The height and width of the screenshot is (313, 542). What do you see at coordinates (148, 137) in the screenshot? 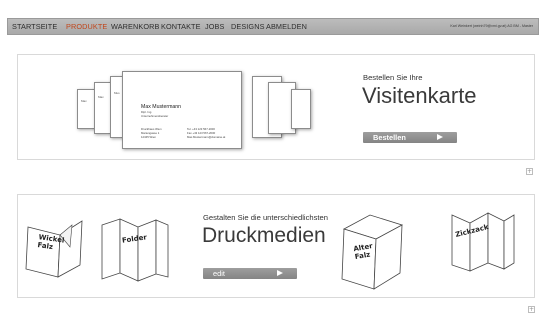
I see `card-address-line3: 12345 Wien` at bounding box center [148, 137].